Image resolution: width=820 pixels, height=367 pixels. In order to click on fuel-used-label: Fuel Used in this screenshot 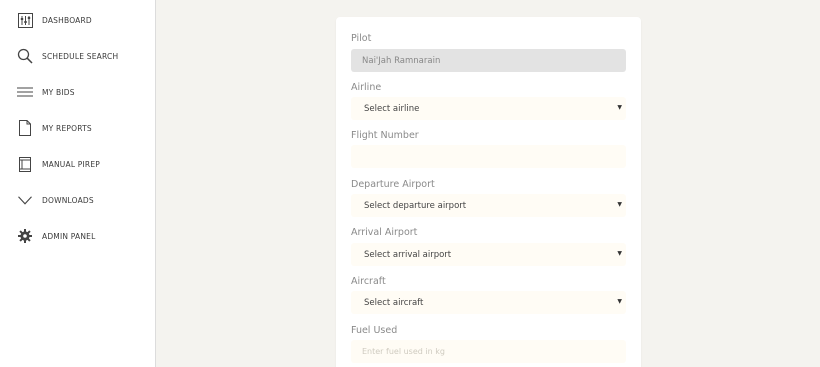, I will do `click(374, 330)`.